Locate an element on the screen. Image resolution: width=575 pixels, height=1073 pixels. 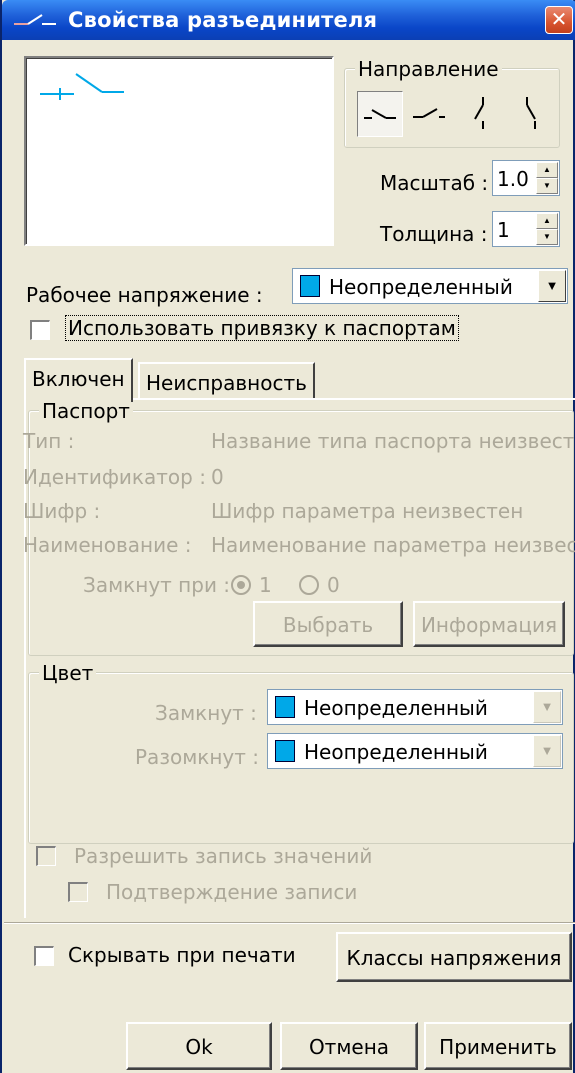
color-title: Цвет is located at coordinates (68, 673).